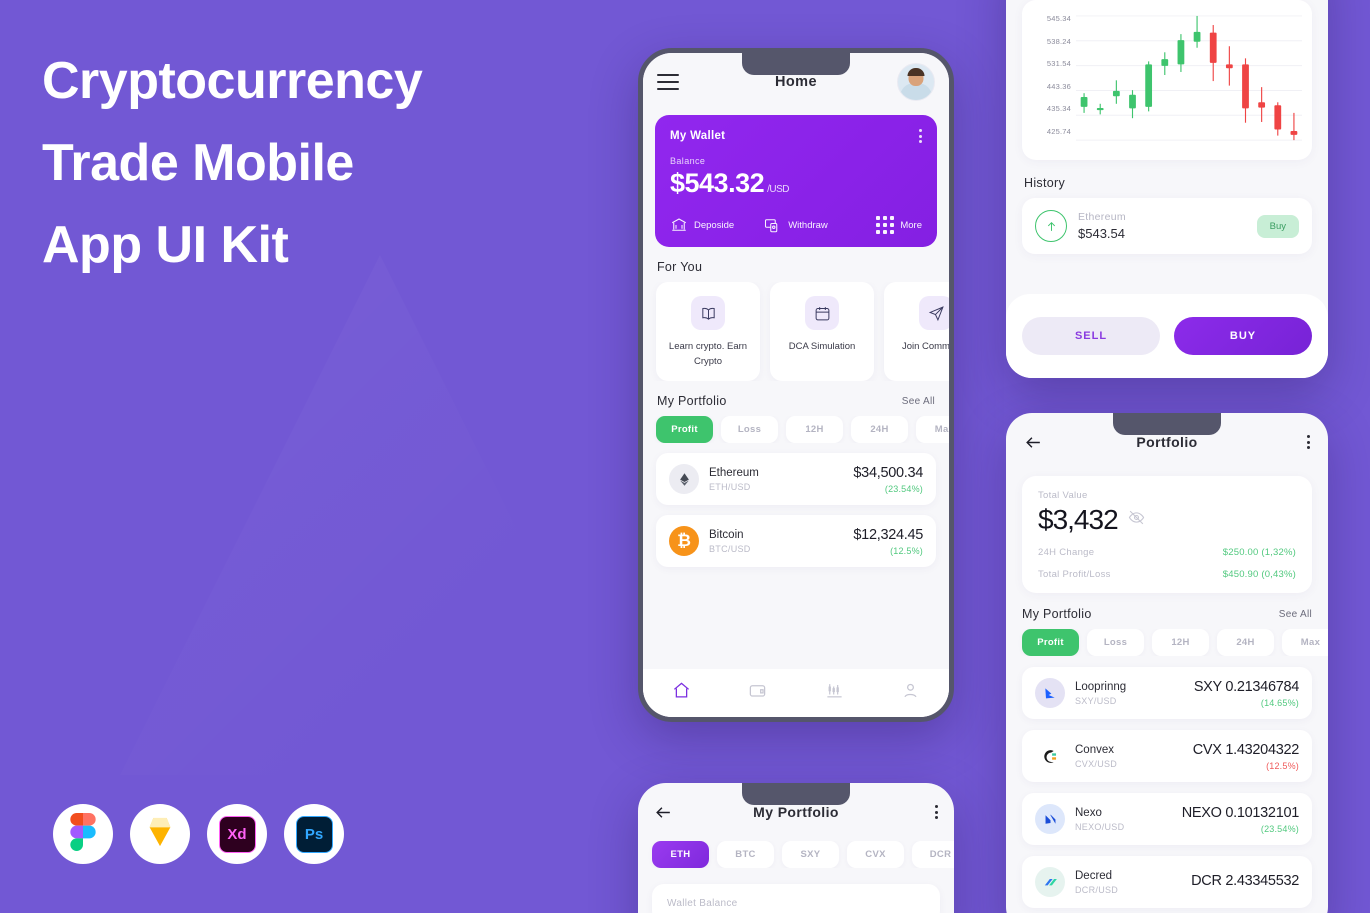 This screenshot has height=913, width=1370. Describe the element at coordinates (933, 854) in the screenshot. I see `asset-tab-dcr: DCR` at that location.